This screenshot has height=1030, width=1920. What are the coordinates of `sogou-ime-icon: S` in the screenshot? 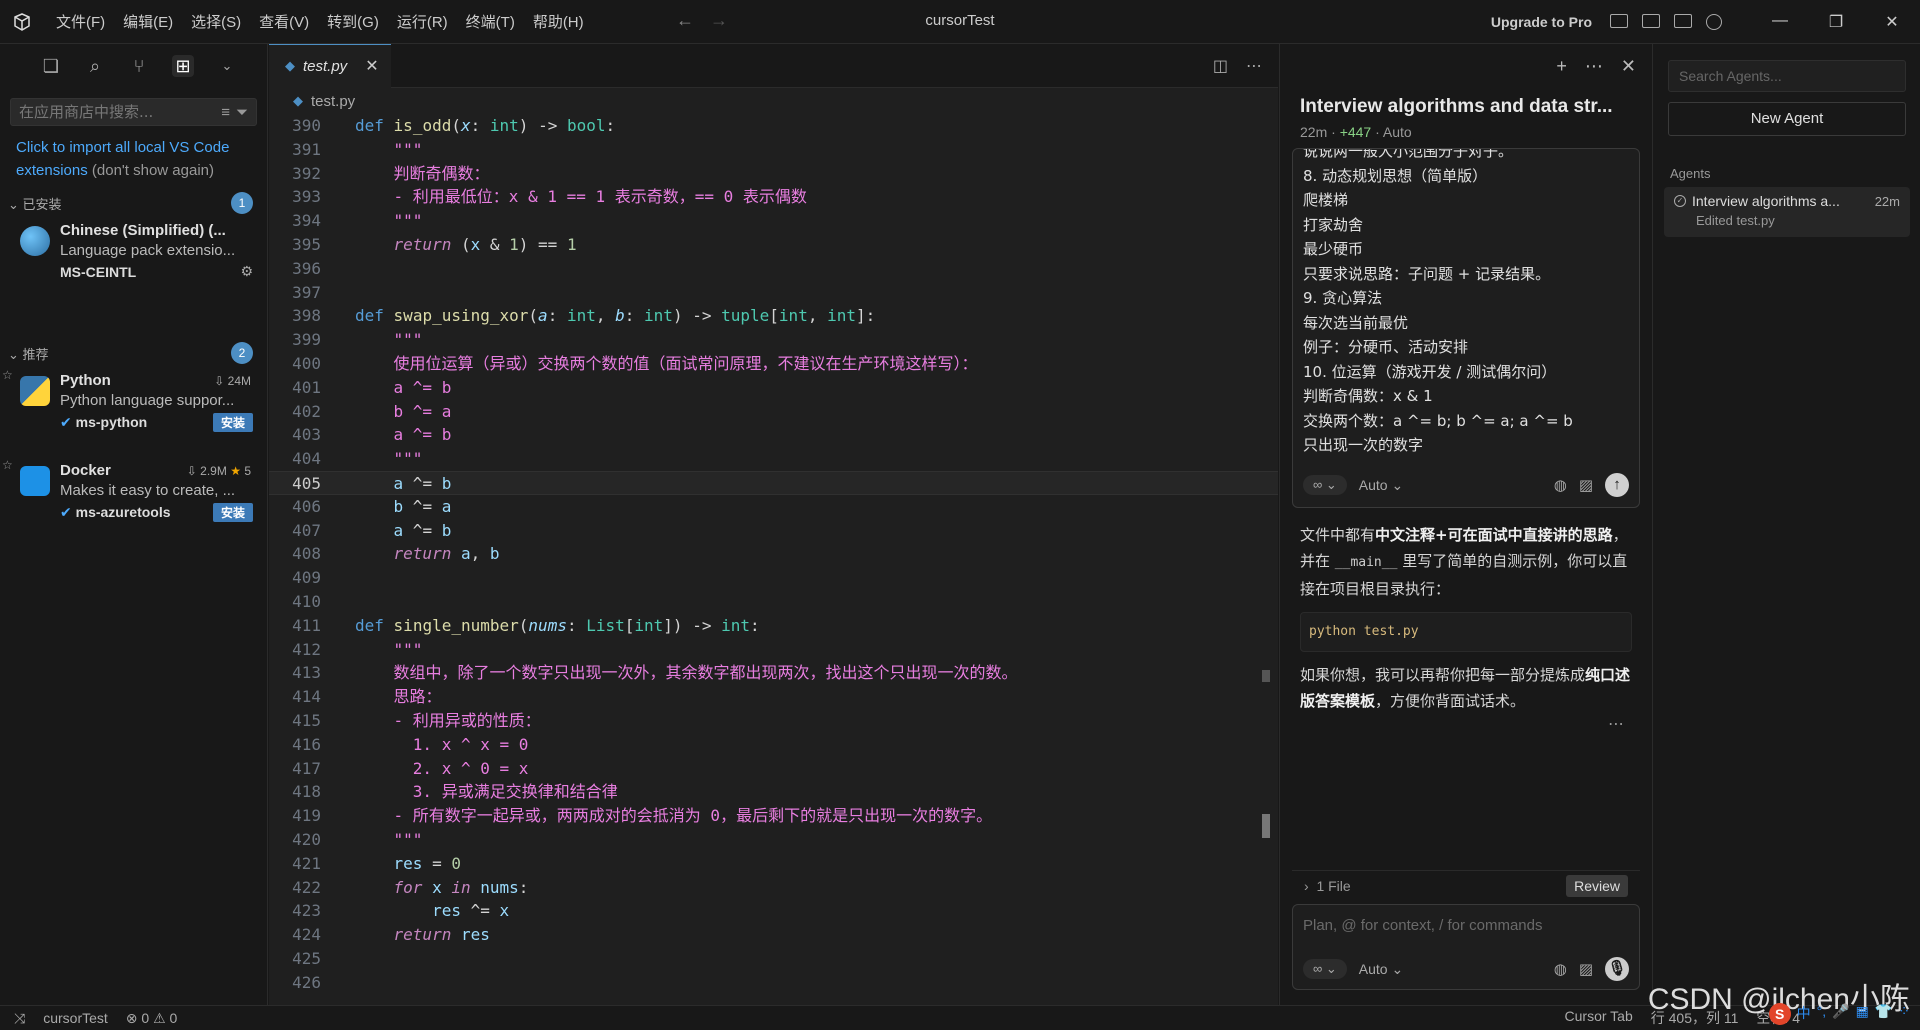 It's located at (1779, 1014).